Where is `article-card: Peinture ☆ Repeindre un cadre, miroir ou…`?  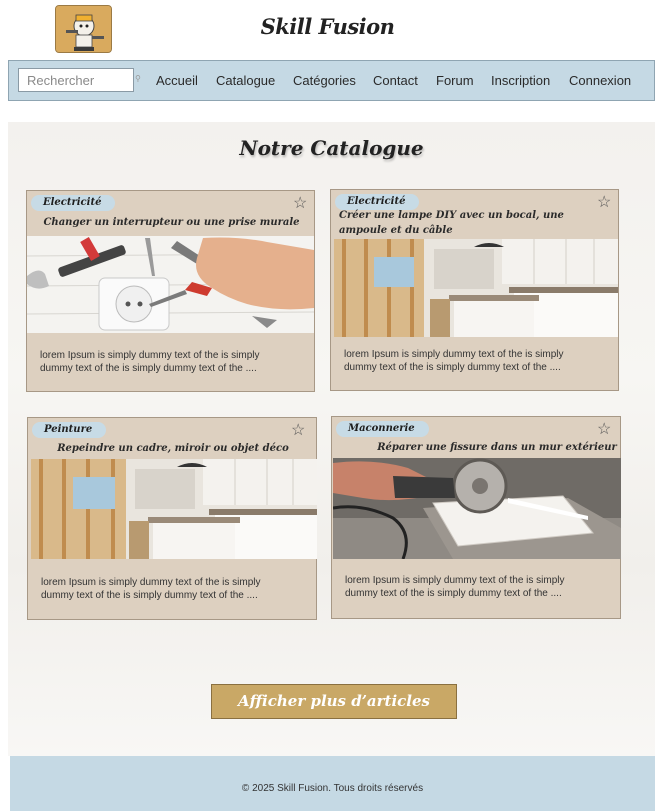
article-card: Peinture ☆ Repeindre un cadre, miroir ou… is located at coordinates (172, 518).